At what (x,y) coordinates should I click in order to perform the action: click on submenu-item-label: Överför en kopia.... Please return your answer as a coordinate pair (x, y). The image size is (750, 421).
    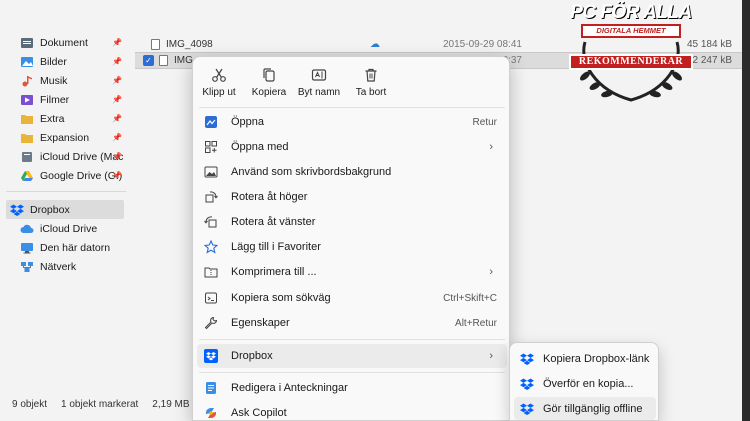
    Looking at the image, I should click on (588, 383).